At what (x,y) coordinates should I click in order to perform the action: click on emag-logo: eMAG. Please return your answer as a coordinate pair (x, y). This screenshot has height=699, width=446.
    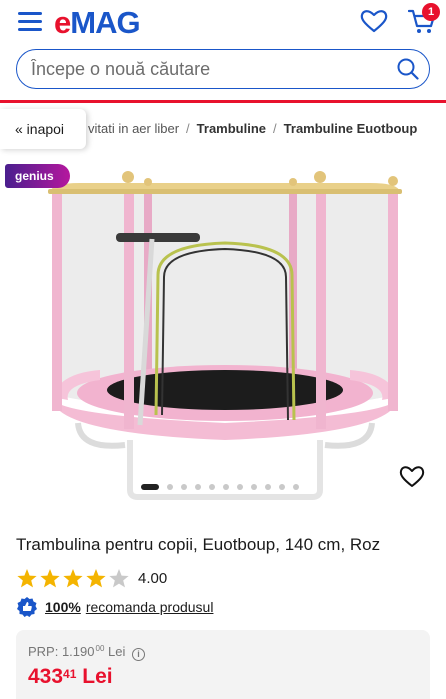
    Looking at the image, I should click on (97, 23).